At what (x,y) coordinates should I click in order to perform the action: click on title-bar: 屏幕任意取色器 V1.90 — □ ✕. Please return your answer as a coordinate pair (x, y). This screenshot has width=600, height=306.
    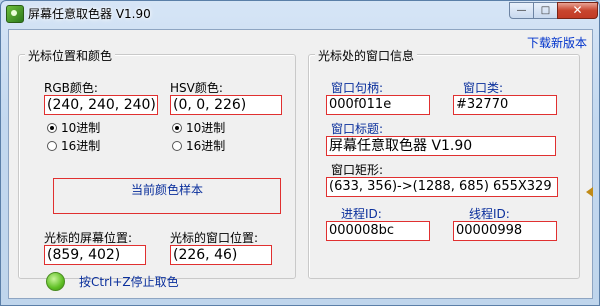
    Looking at the image, I should click on (300, 13).